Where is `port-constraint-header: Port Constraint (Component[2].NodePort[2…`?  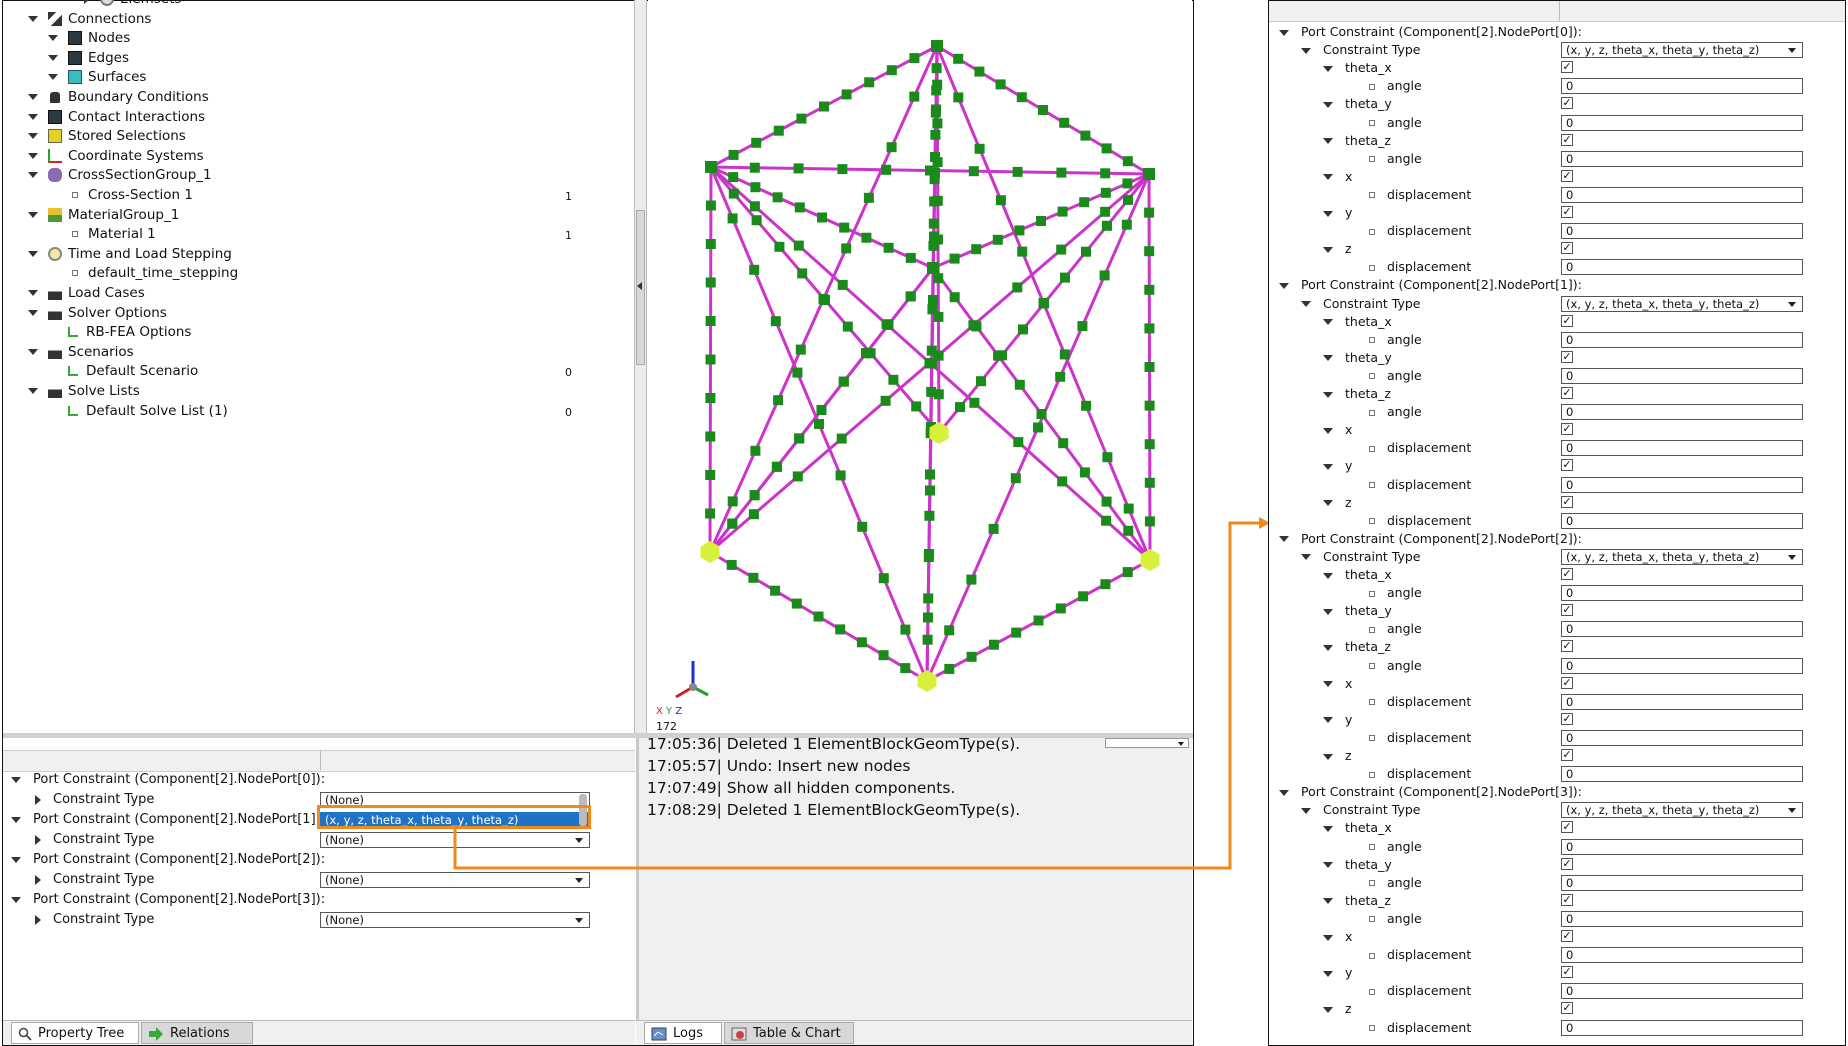
port-constraint-header: Port Constraint (Component[2].NodePort[2… is located at coordinates (1430, 538).